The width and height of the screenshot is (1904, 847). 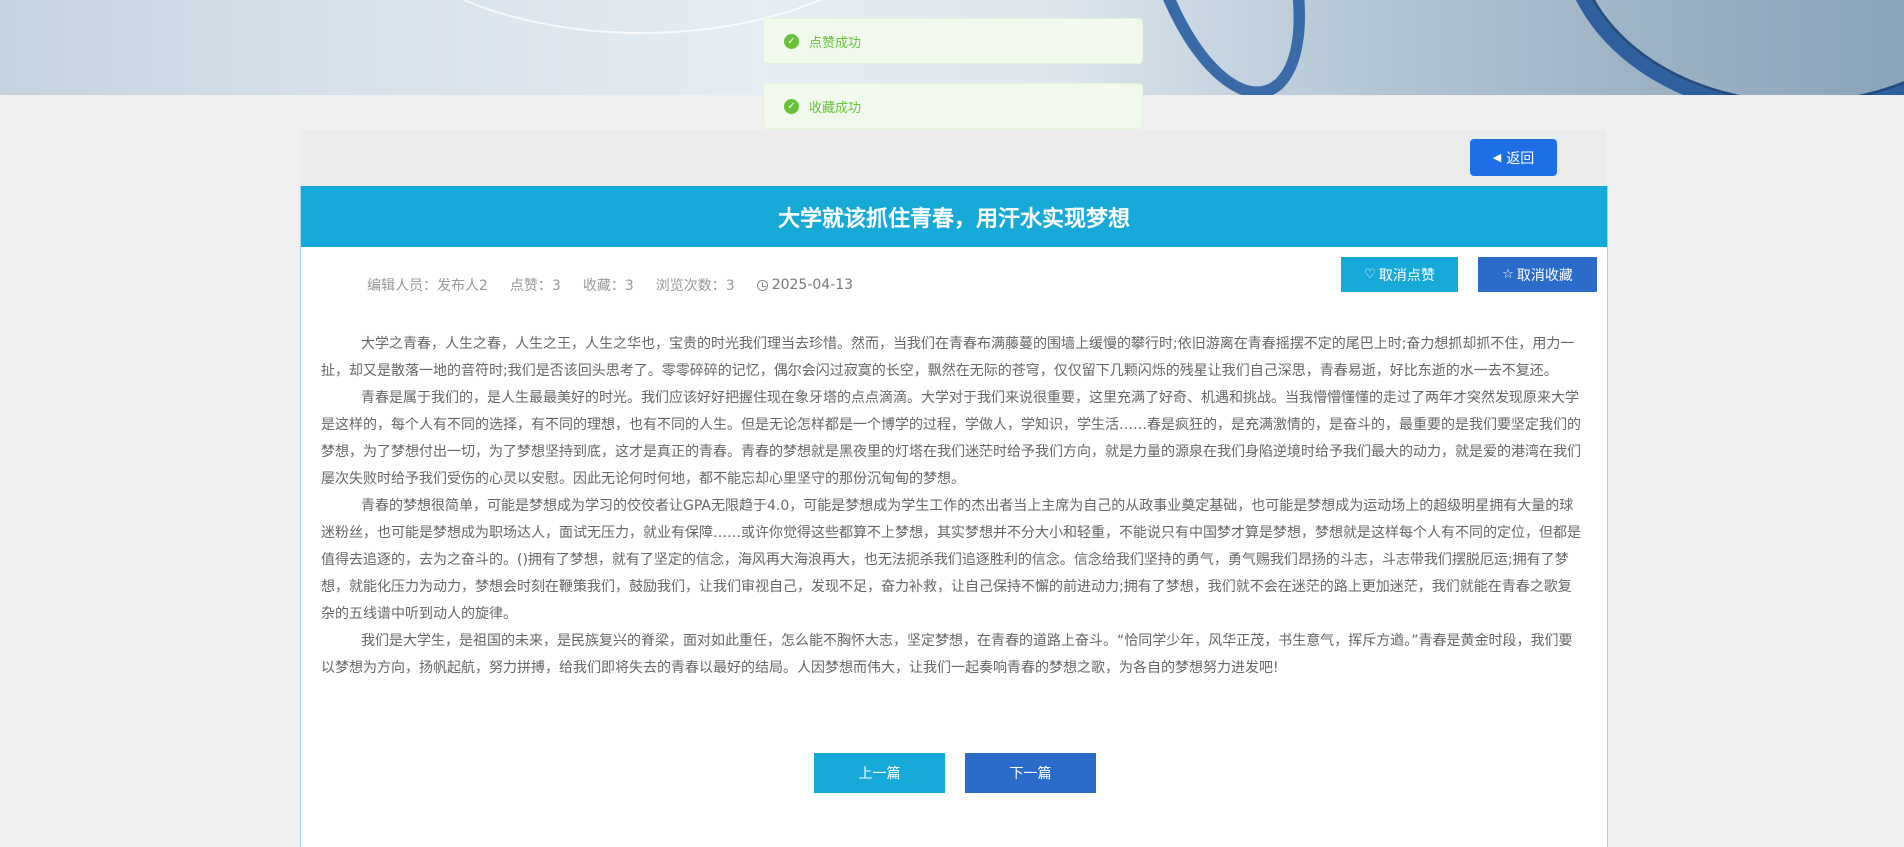 I want to click on clock-icon, so click(x=762, y=285).